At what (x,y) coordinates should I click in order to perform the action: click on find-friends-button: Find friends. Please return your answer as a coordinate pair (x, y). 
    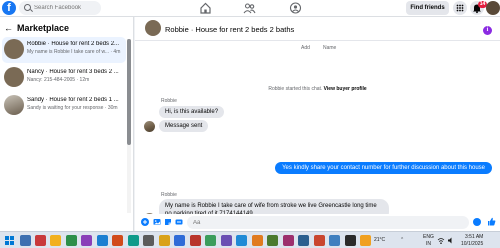
    Looking at the image, I should click on (427, 8).